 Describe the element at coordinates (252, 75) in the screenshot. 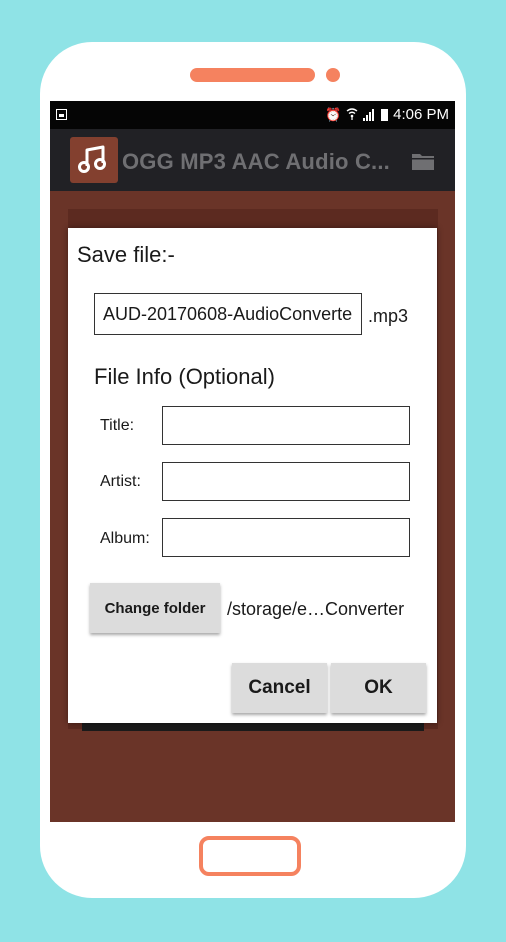

I see `phone-speaker` at that location.